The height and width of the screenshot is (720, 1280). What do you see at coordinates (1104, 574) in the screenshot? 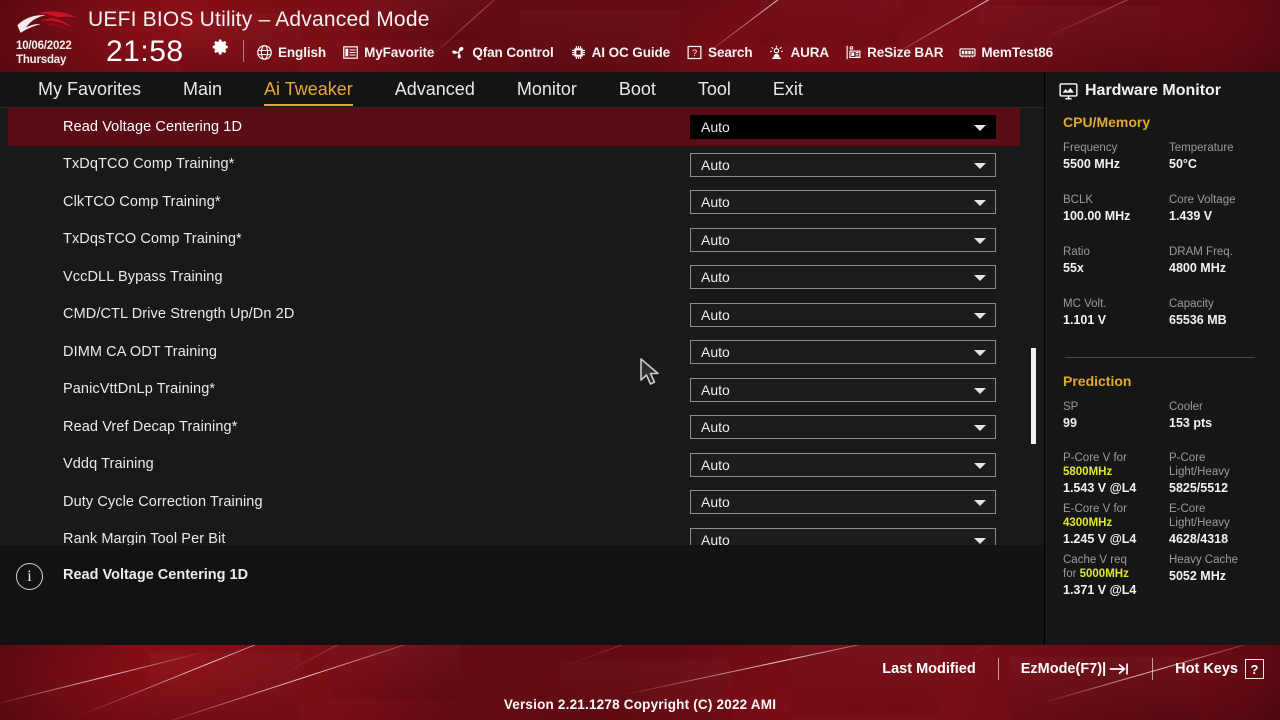
I see `hardware-monitor-key-line2: 5000MHz` at bounding box center [1104, 574].